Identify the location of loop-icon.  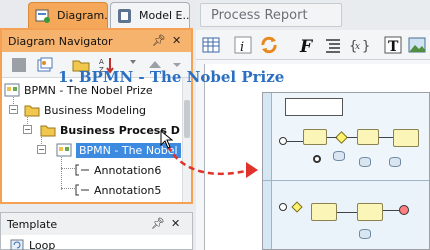
(17, 244).